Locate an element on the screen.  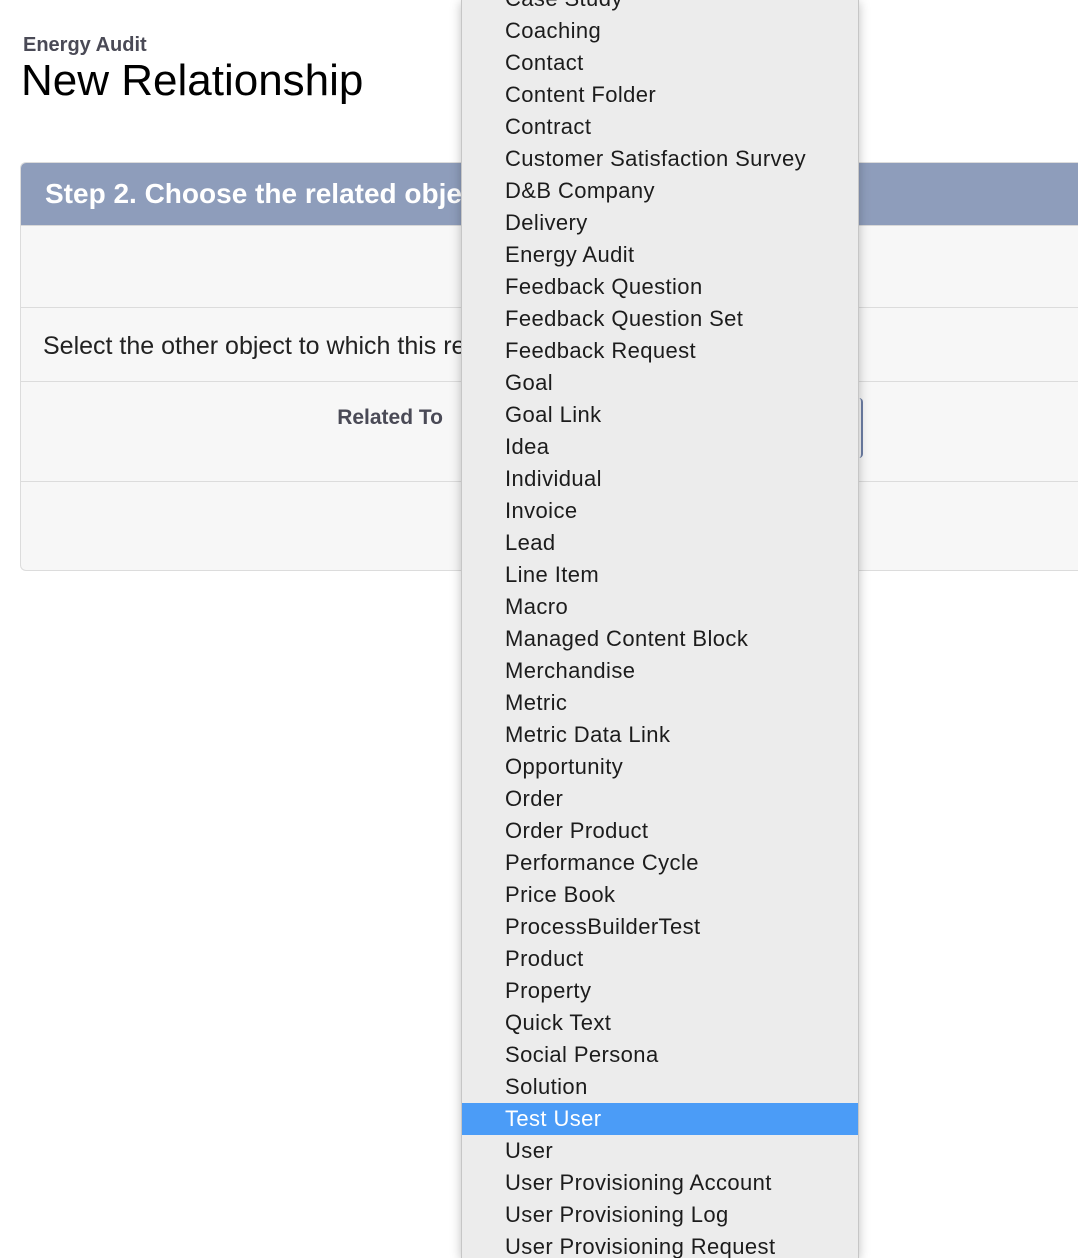
dropdown-option: Customer Satisfaction Survey is located at coordinates (660, 159).